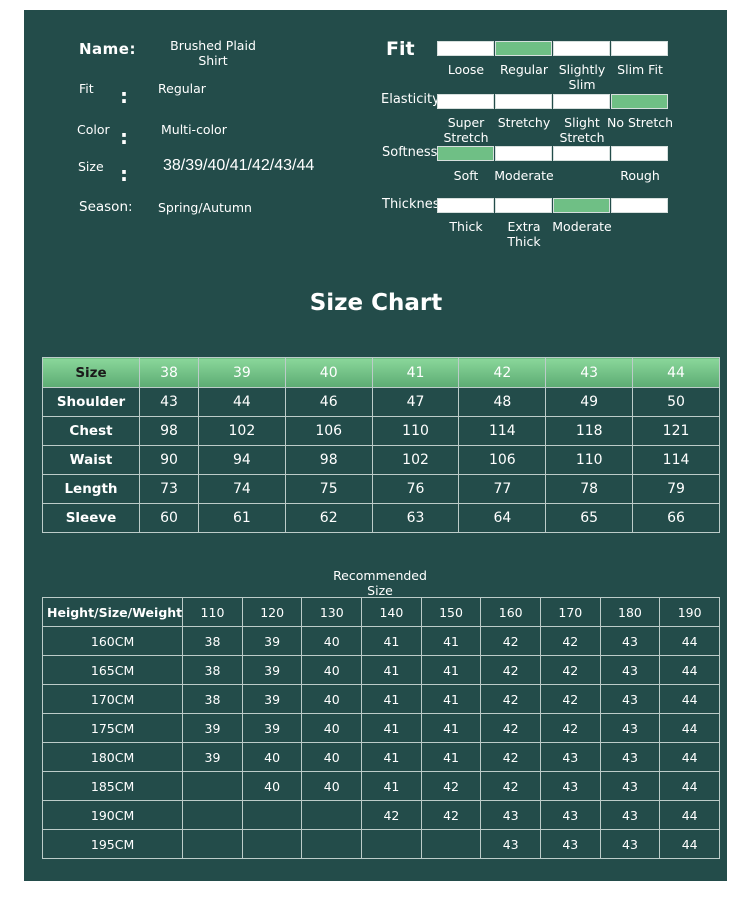 The width and height of the screenshot is (752, 904). What do you see at coordinates (112, 641) in the screenshot?
I see `recommended-cell: 160CM` at bounding box center [112, 641].